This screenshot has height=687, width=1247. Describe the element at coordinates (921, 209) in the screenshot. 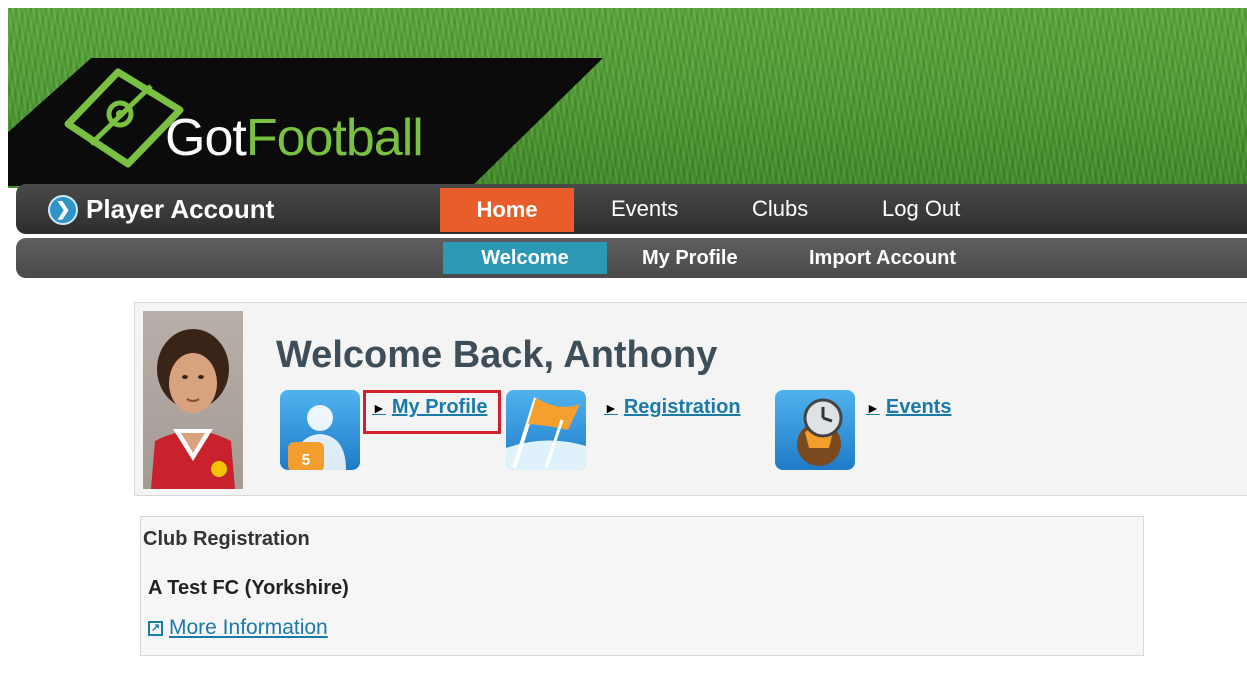

I see `tab-log-out: Log Out` at that location.